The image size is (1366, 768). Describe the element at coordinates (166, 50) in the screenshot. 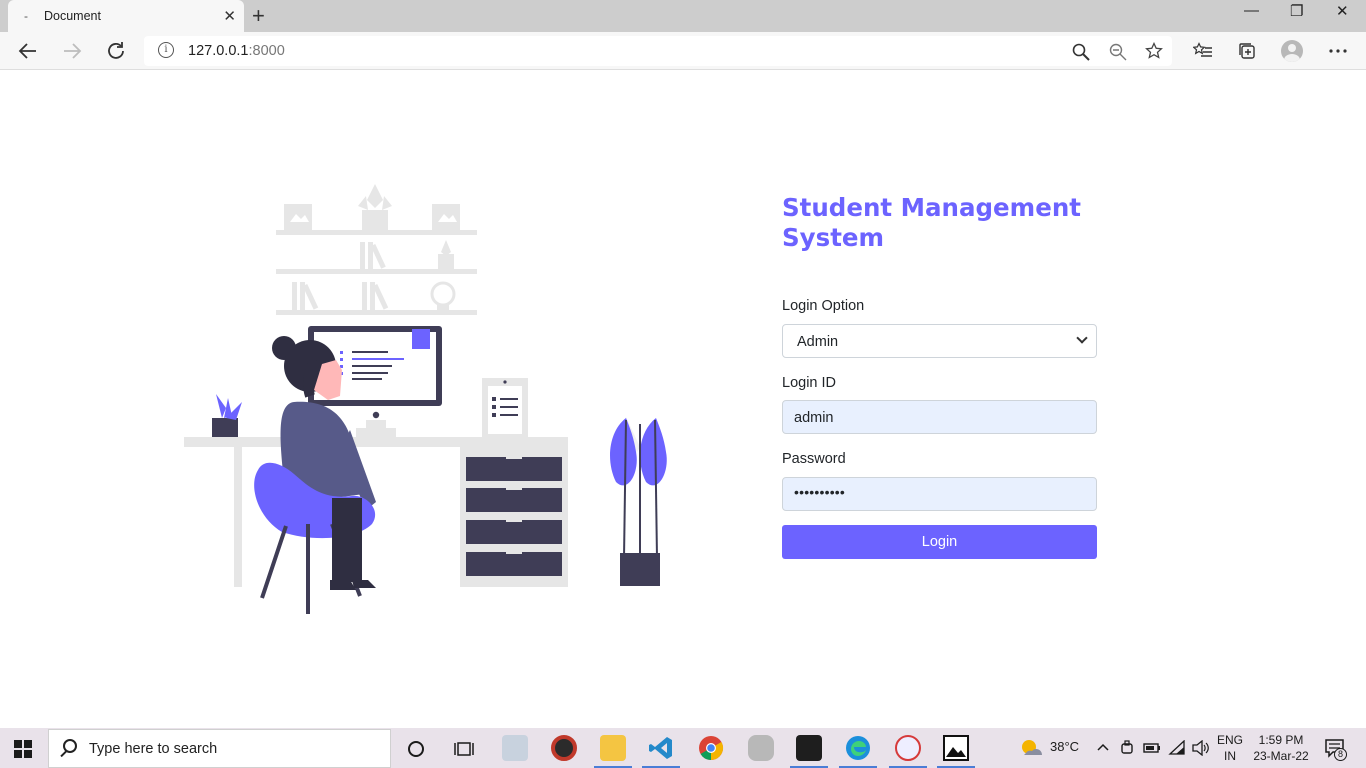

I see `site-info-icon: i` at that location.